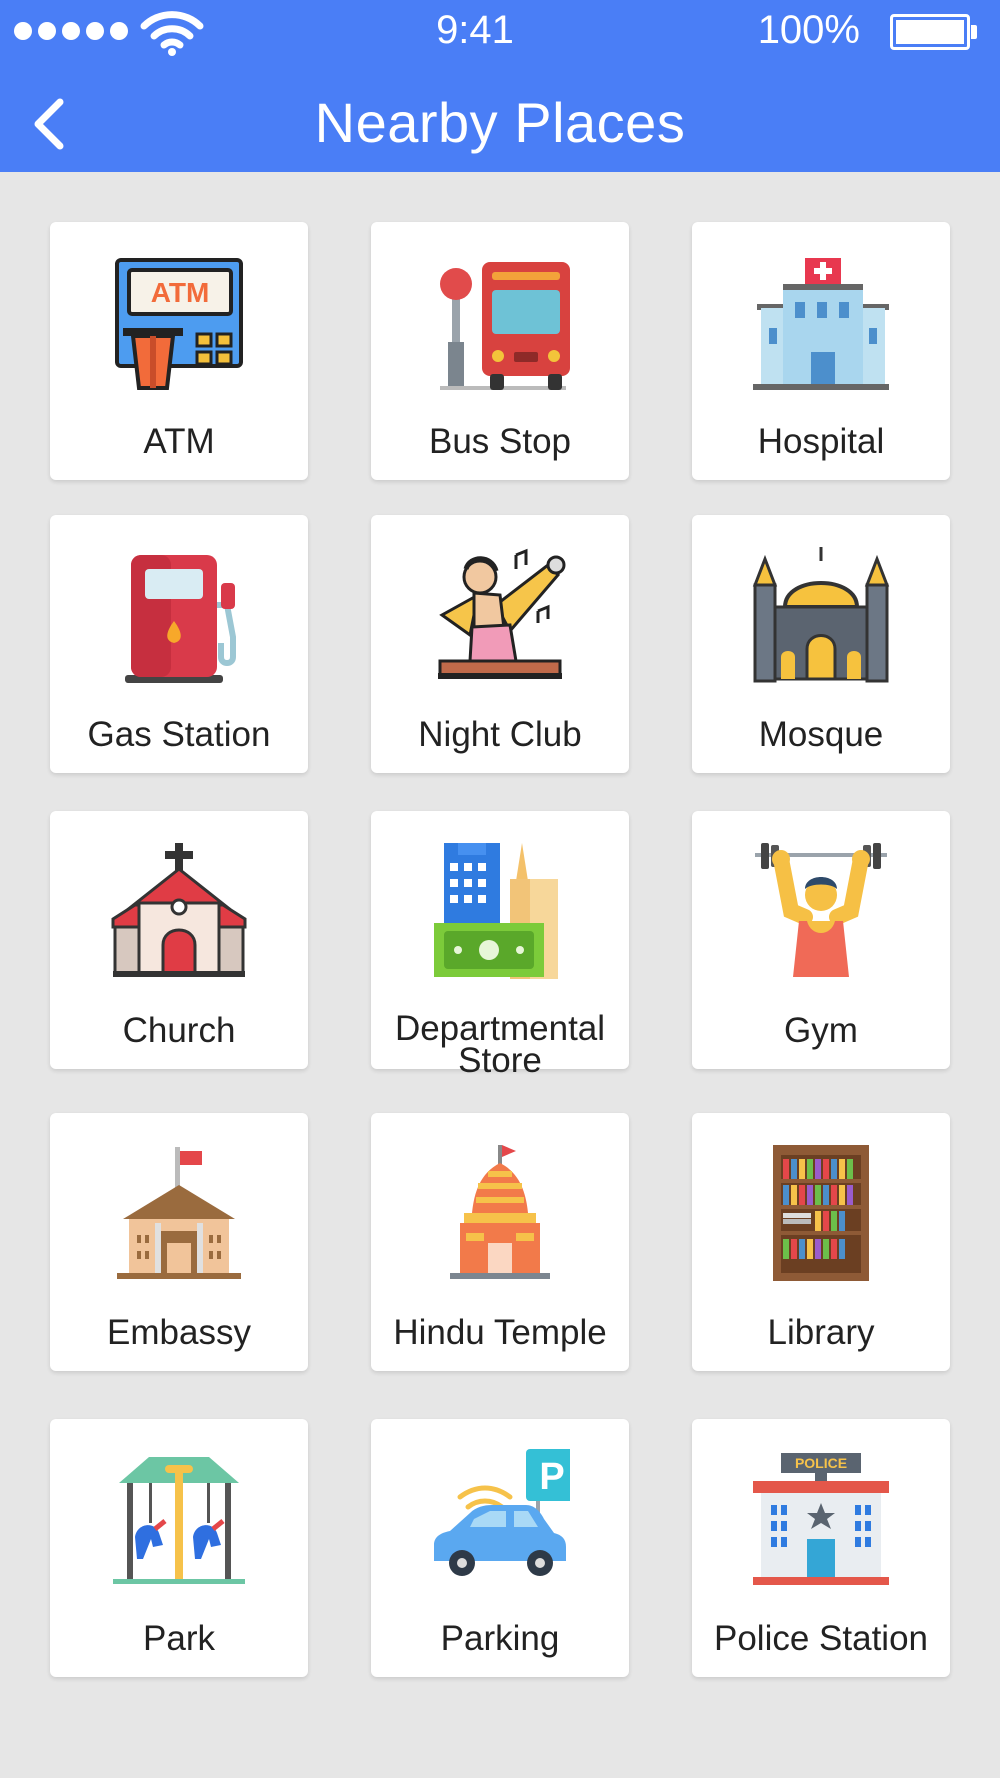 This screenshot has width=1000, height=1778. I want to click on park-icon, so click(179, 1520).